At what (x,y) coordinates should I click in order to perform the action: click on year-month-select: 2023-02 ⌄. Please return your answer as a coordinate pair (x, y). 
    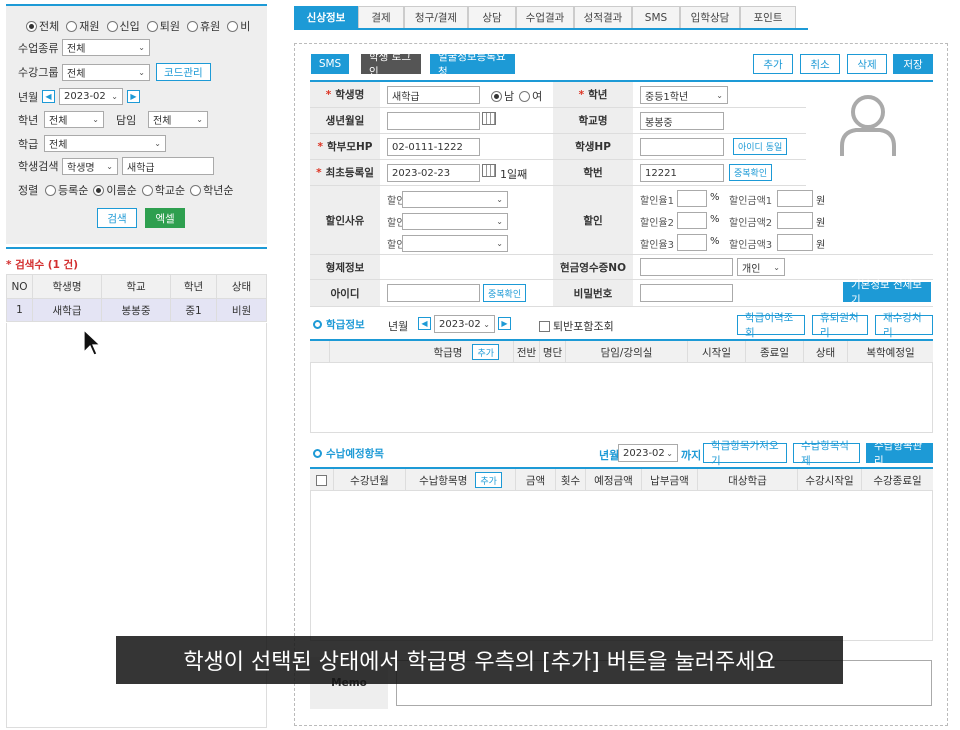
    Looking at the image, I should click on (91, 96).